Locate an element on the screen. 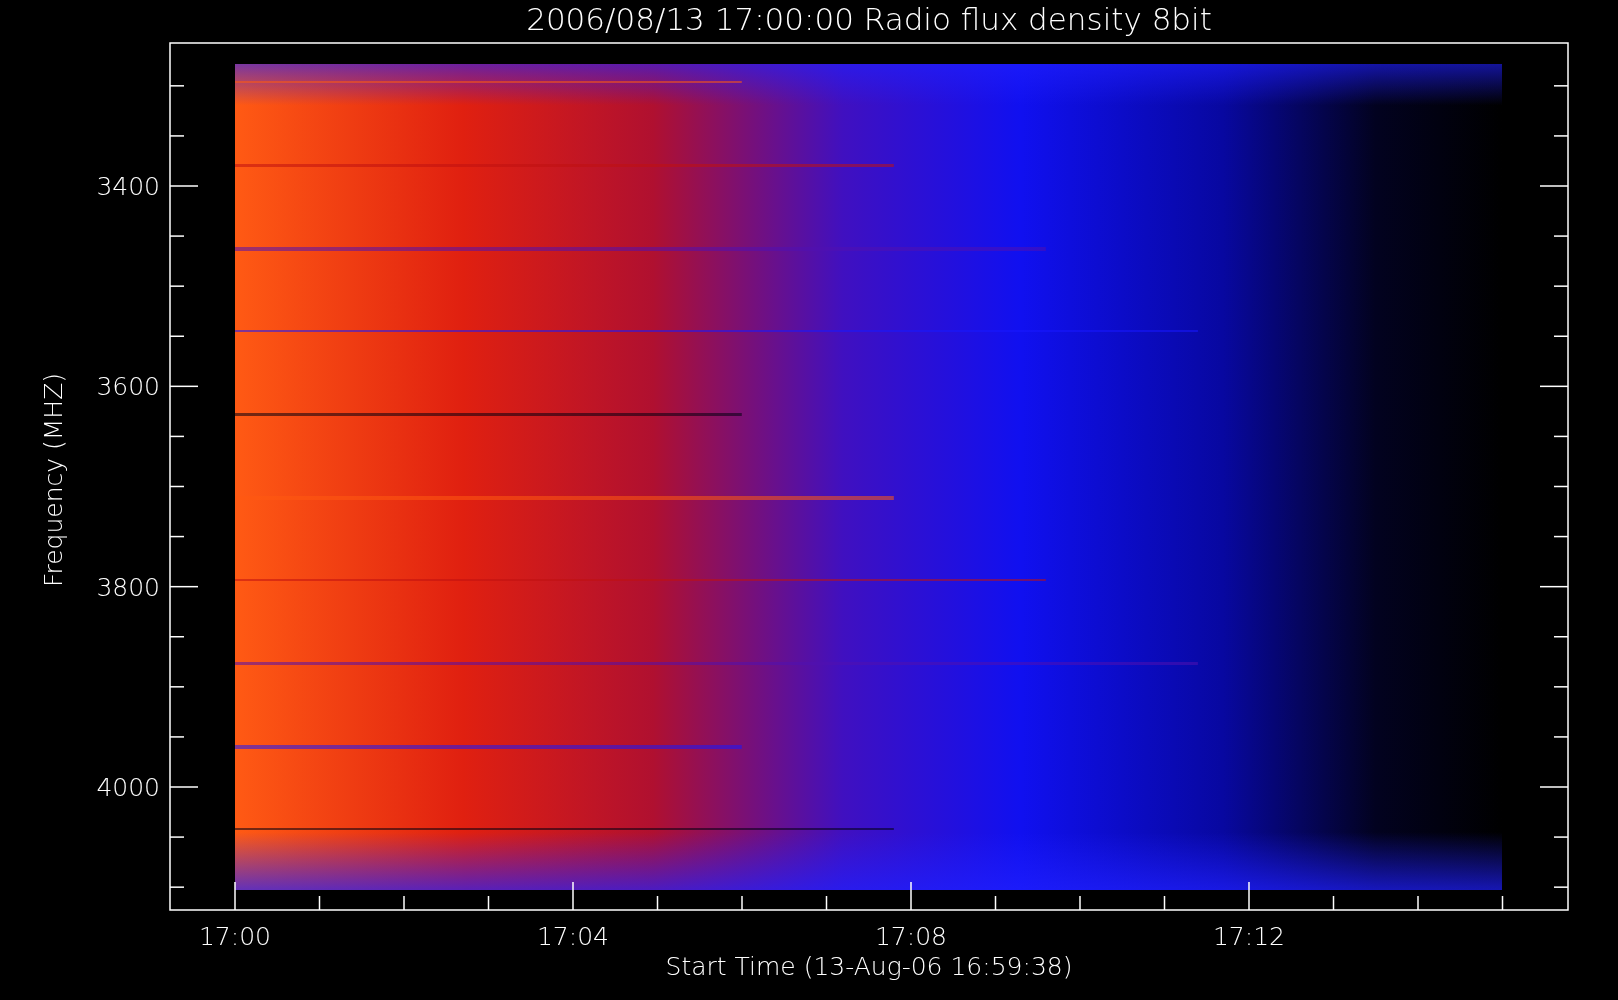  y-tick-label: 4000 is located at coordinates (128, 787).